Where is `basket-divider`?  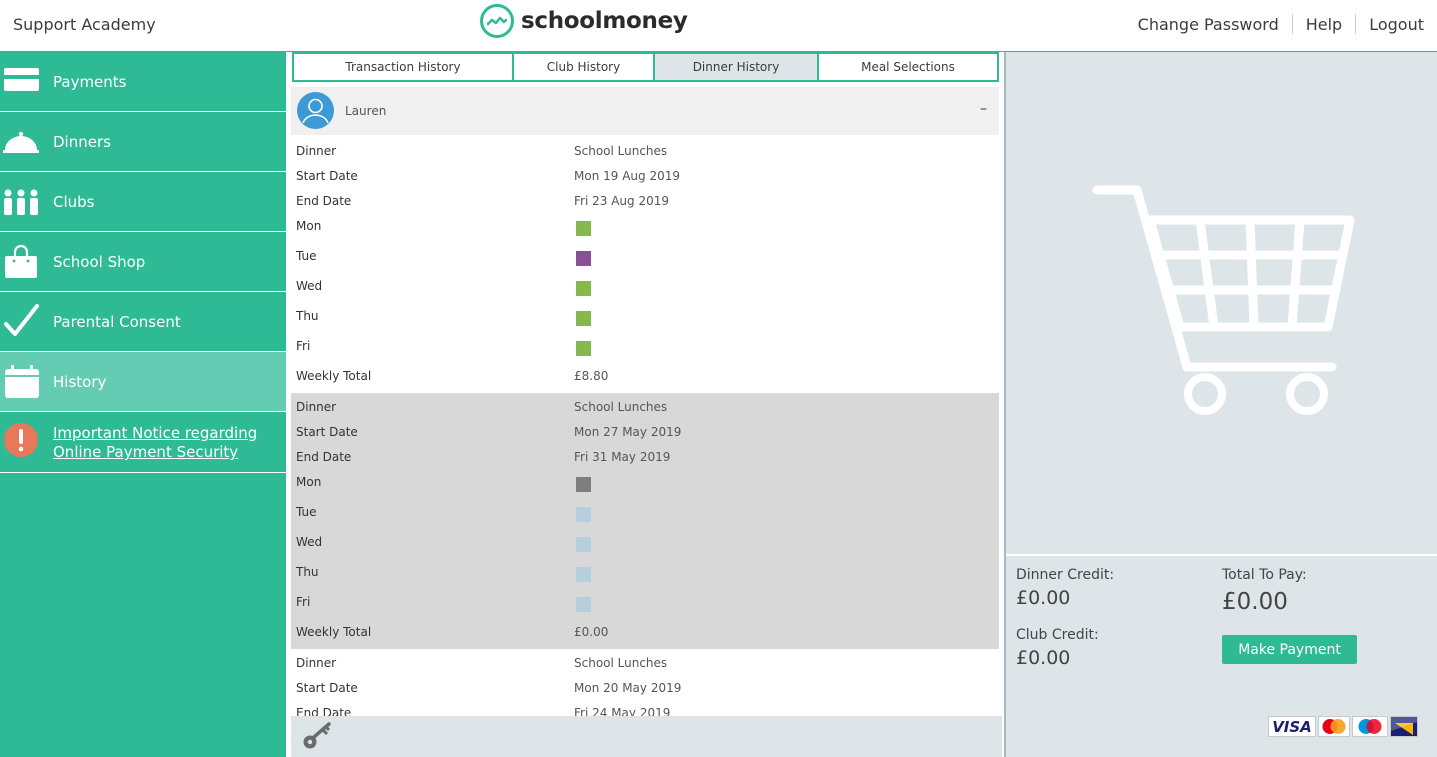
basket-divider is located at coordinates (1221, 555).